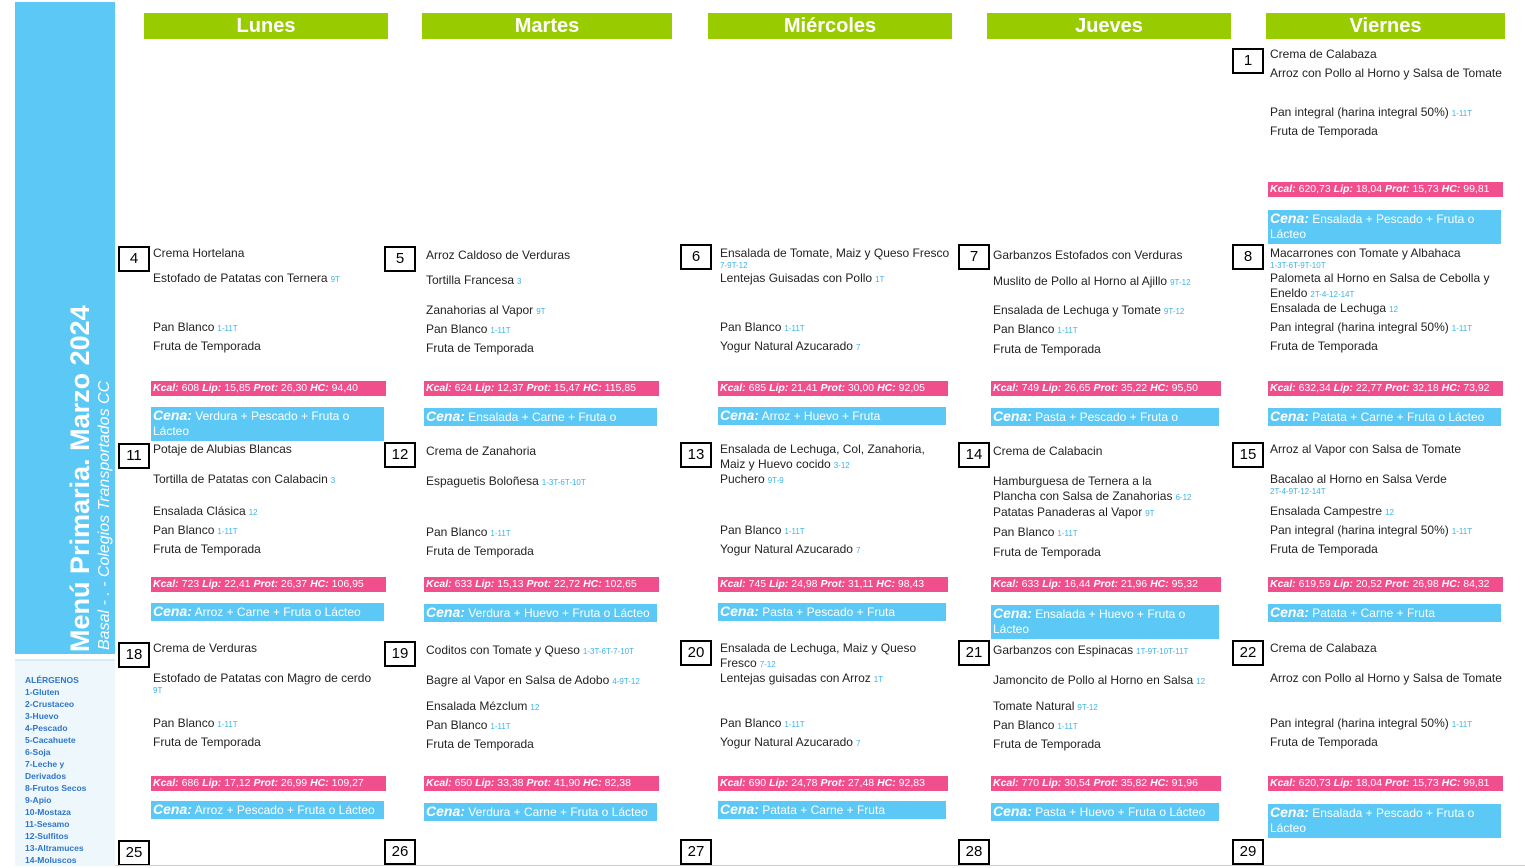 Image resolution: width=1525 pixels, height=868 pixels. What do you see at coordinates (796, 278) in the screenshot?
I see `dish-name: Lentejas Guisadas con Pollo` at bounding box center [796, 278].